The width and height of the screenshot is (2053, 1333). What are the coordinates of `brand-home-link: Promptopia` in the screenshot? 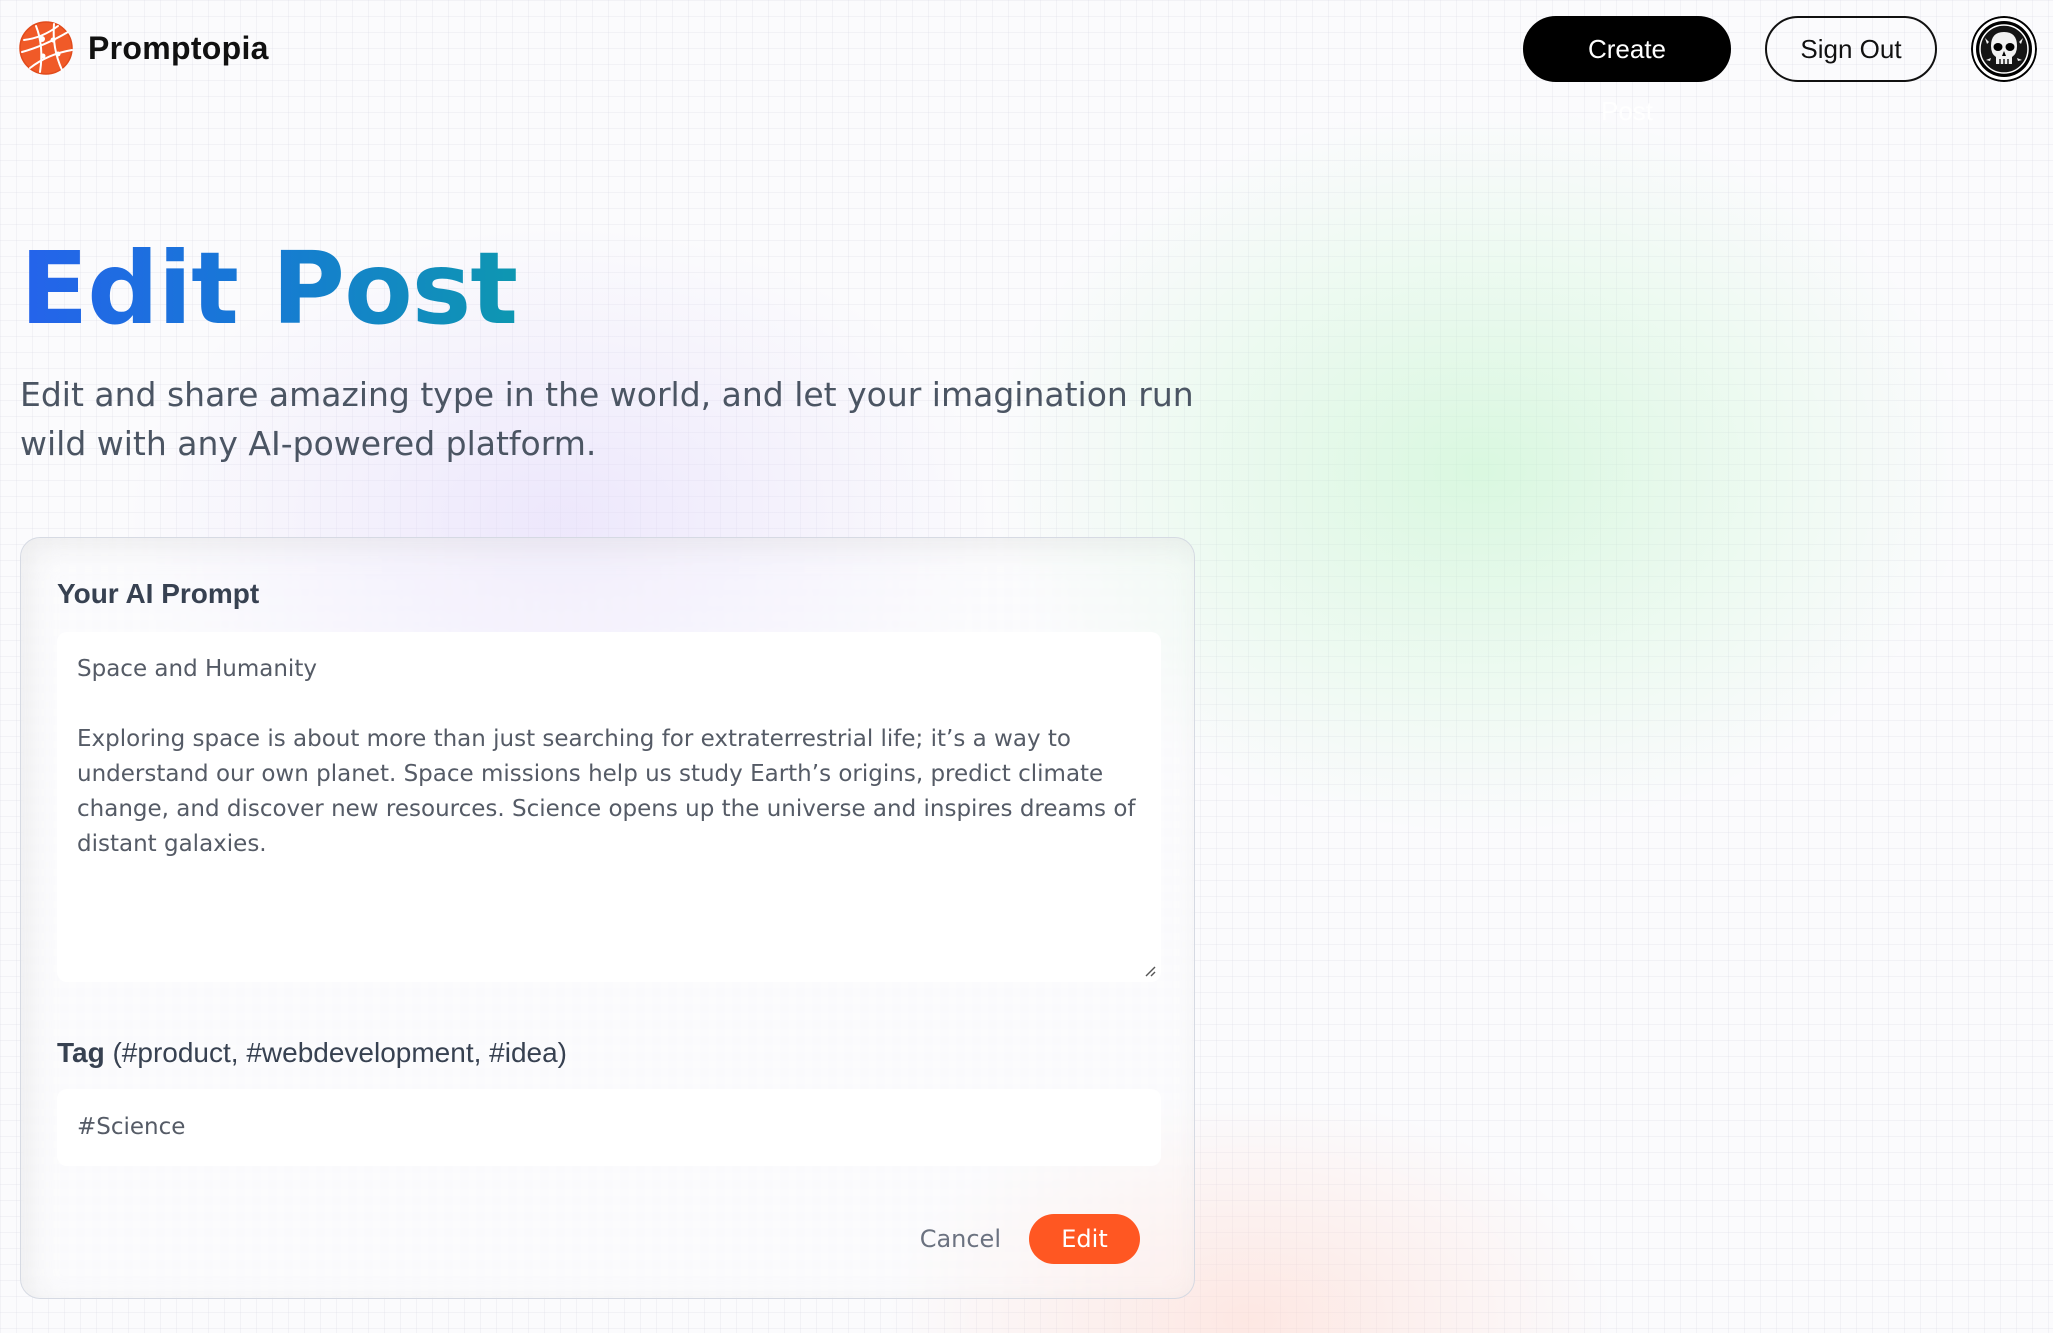 It's located at (143, 48).